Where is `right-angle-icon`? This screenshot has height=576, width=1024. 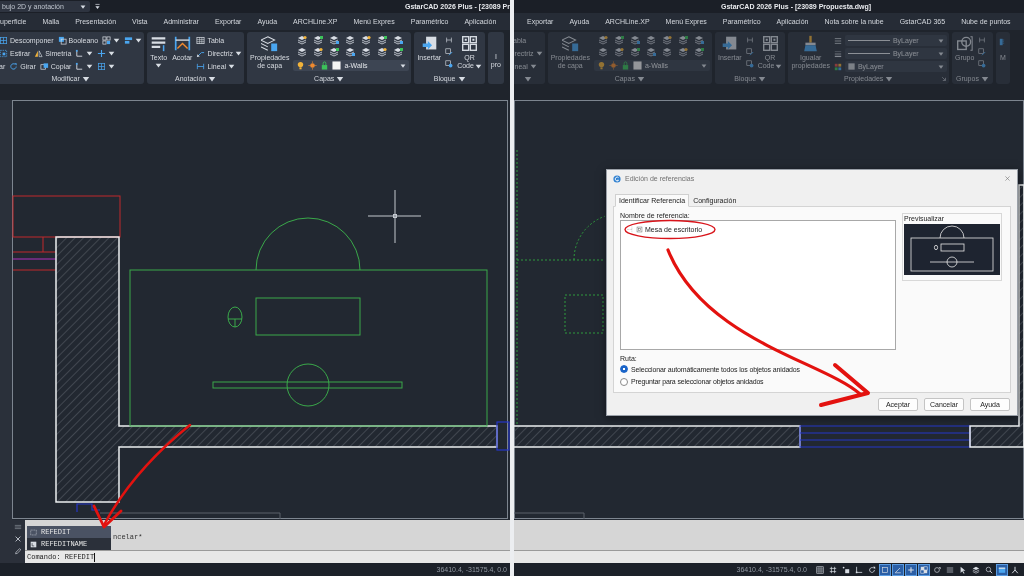
right-angle-icon is located at coordinates (859, 569).